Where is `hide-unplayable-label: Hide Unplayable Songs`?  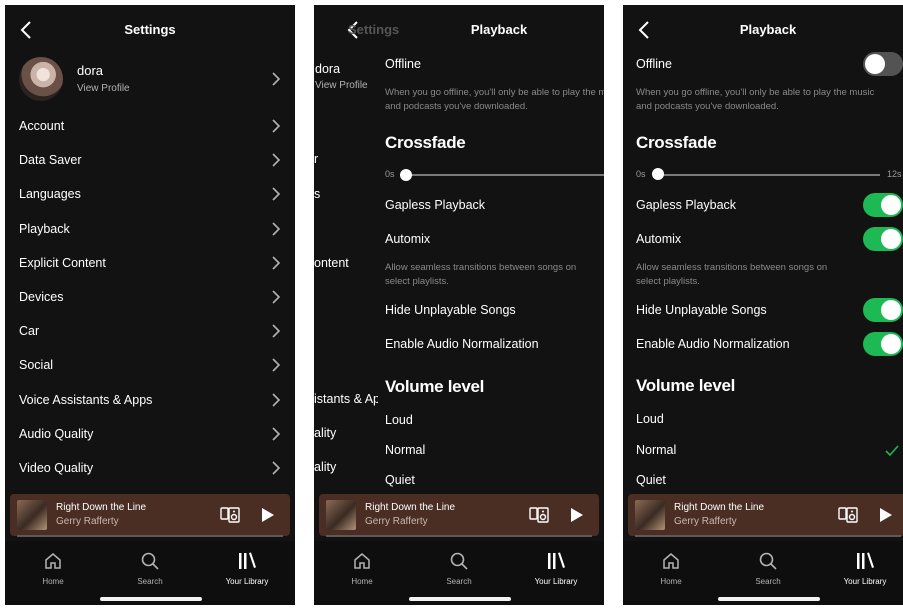 hide-unplayable-label: Hide Unplayable Songs is located at coordinates (701, 310).